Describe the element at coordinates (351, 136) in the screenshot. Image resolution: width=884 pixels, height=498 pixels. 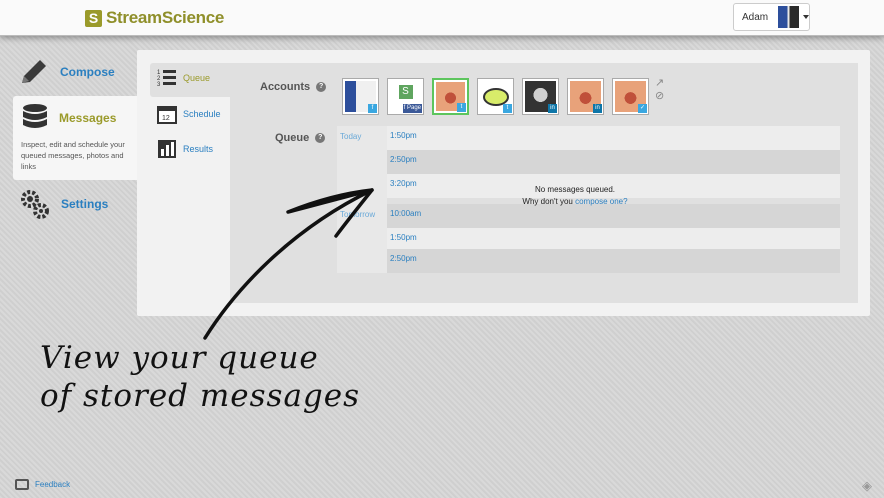
I see `day-label-today: Today` at that location.